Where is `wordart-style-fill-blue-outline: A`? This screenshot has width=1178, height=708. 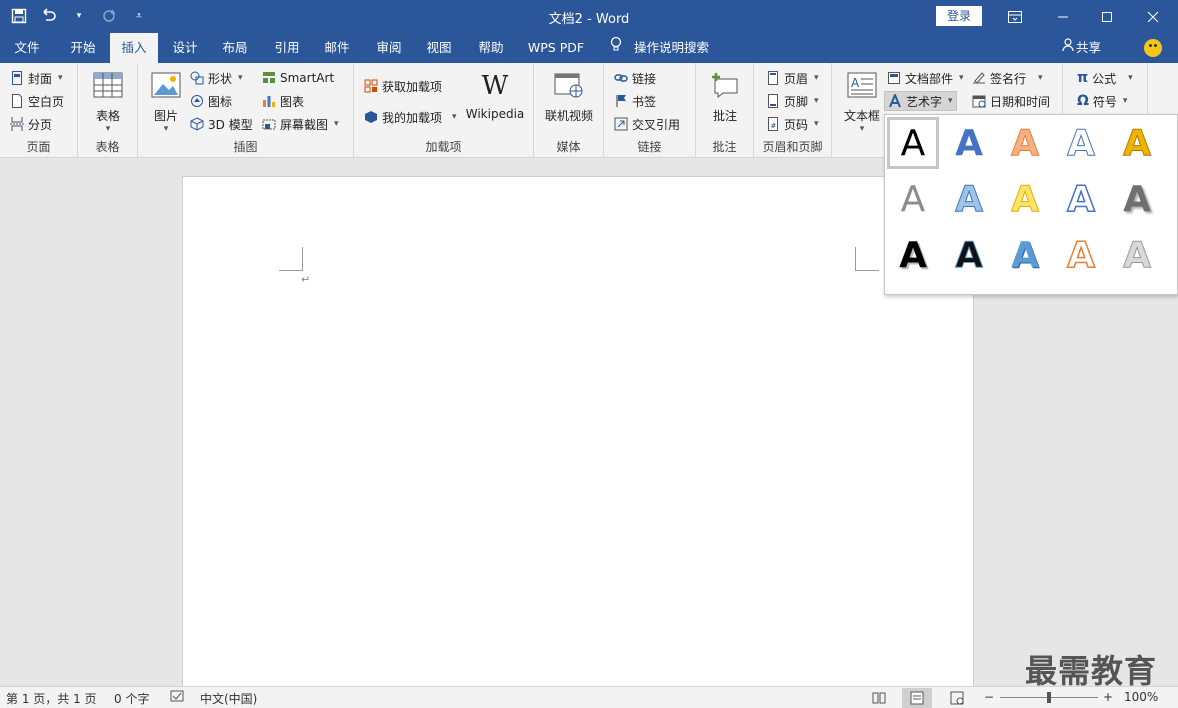
wordart-style-fill-blue-outline: A is located at coordinates (969, 143).